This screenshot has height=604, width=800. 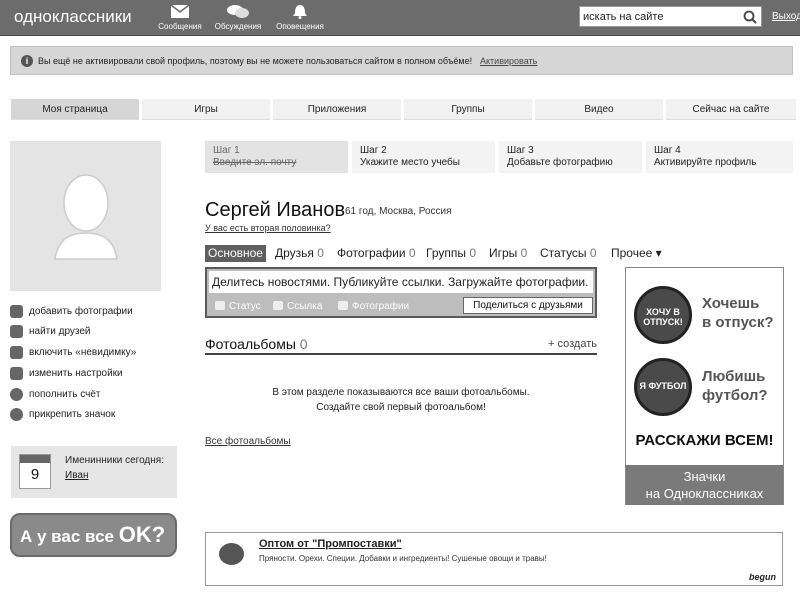 I want to click on ad-brand: begun, so click(x=762, y=577).